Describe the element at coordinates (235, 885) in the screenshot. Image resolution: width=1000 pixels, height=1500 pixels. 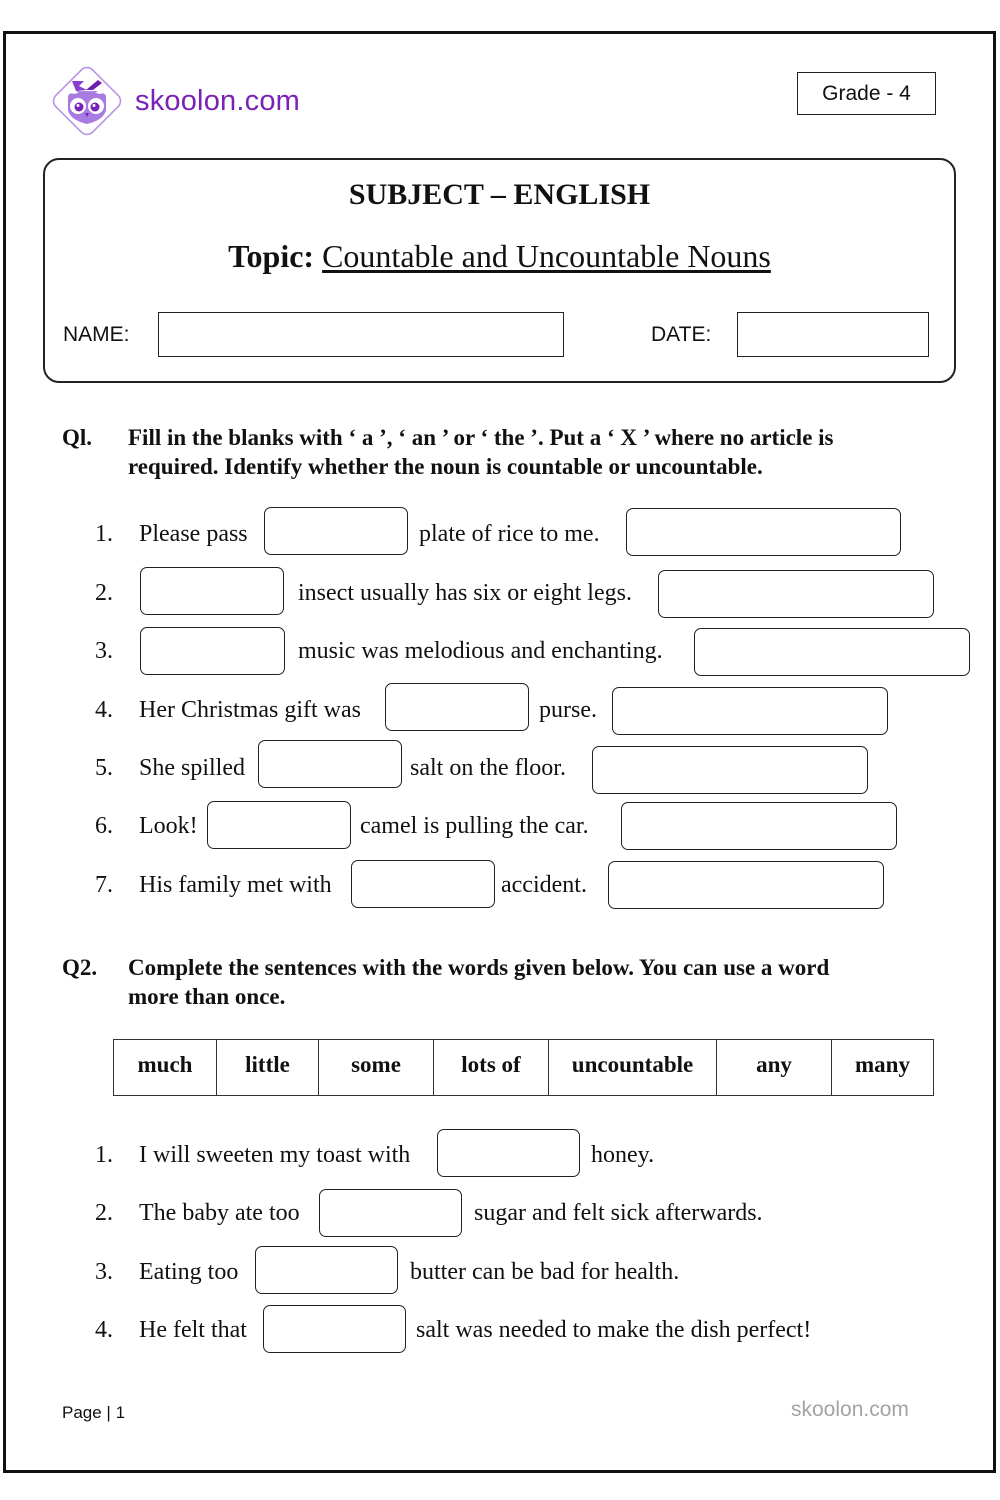
I see `sentence-before: His family met with` at that location.